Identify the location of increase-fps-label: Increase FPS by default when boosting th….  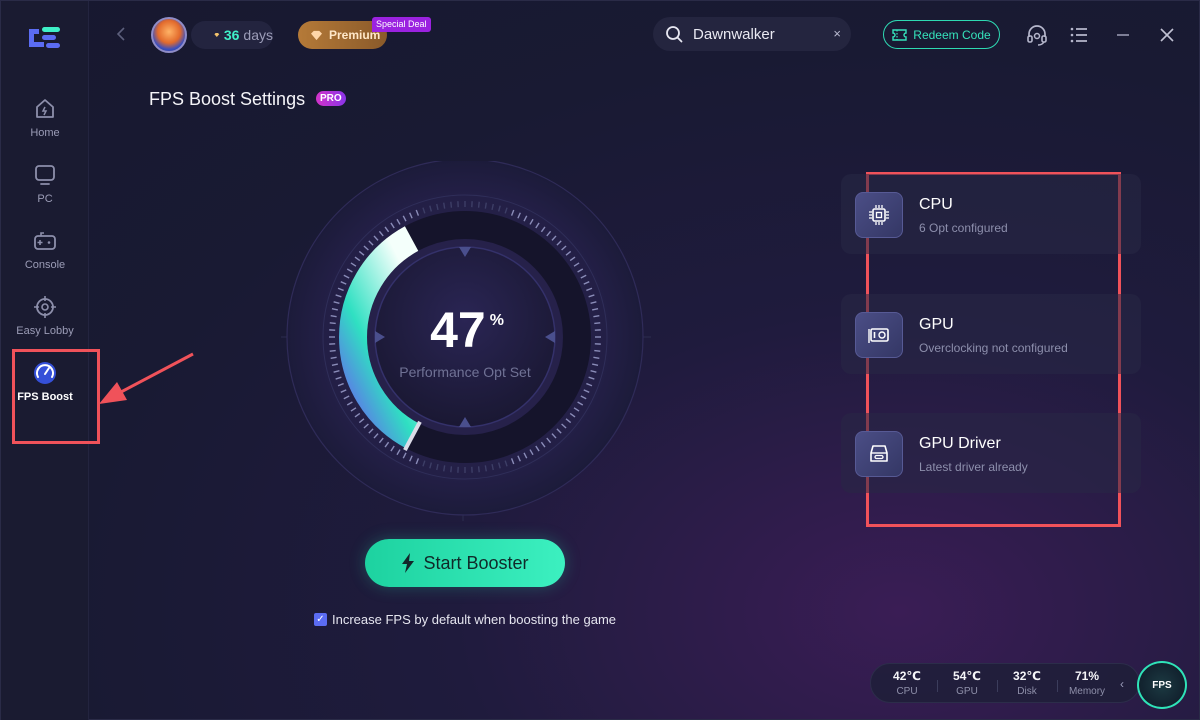
(474, 619).